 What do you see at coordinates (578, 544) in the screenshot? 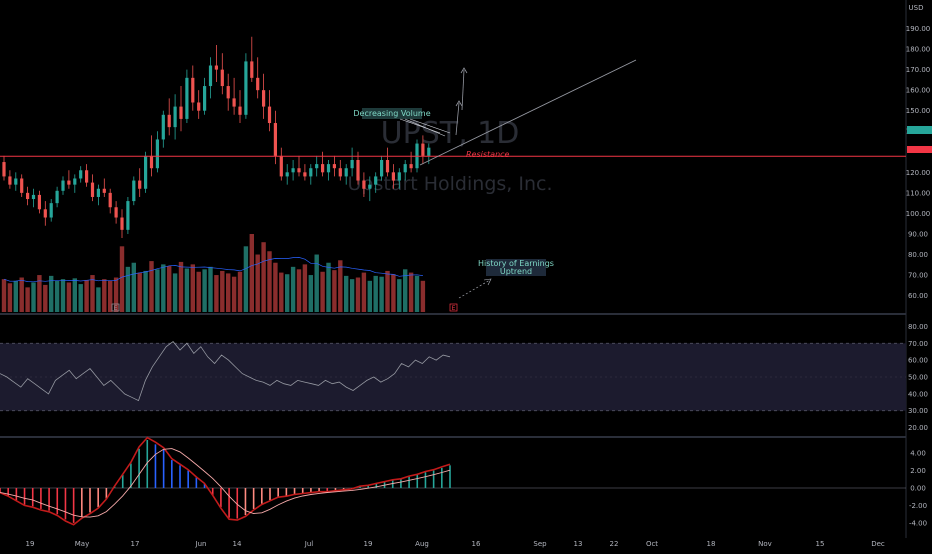
I see `date-tick: 13` at bounding box center [578, 544].